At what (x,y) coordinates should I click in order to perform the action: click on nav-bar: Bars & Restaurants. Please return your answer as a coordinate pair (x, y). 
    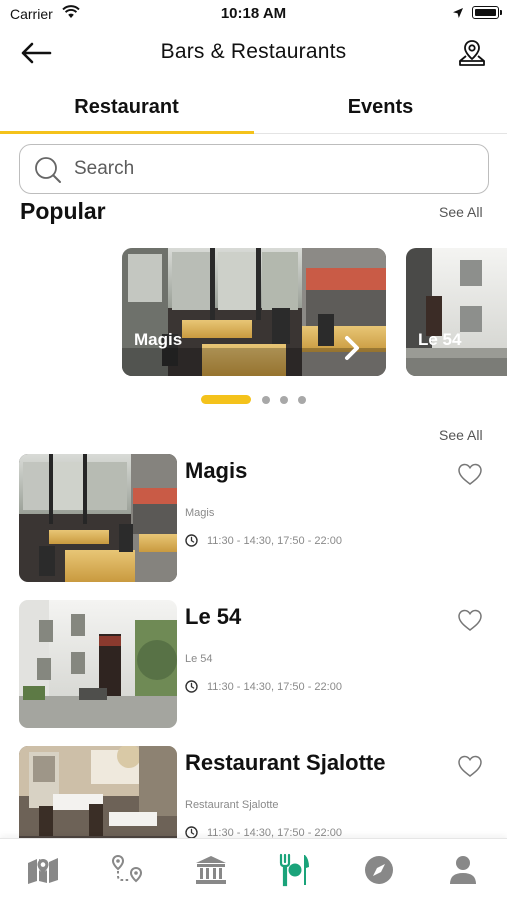
    Looking at the image, I should click on (253, 53).